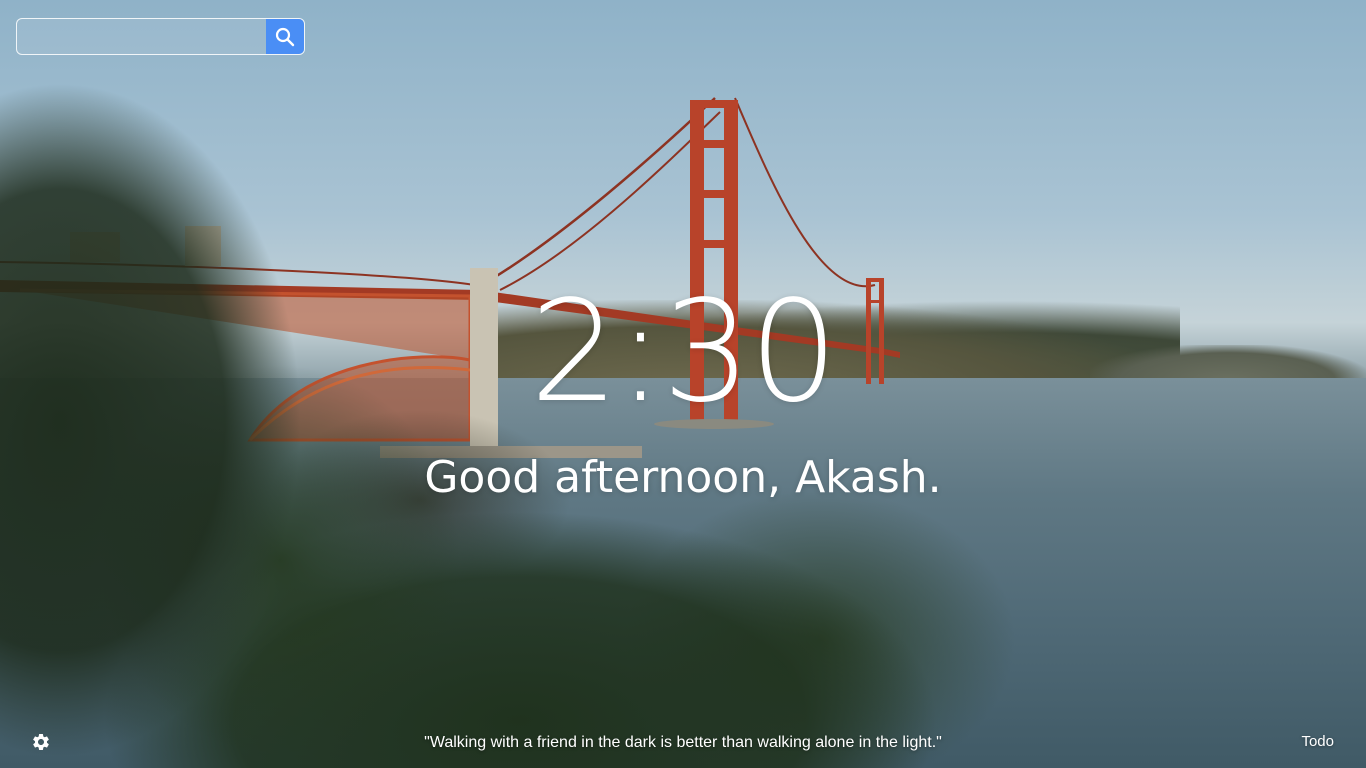 The width and height of the screenshot is (1366, 768). Describe the element at coordinates (1317, 742) in the screenshot. I see `todo-button: Todo` at that location.